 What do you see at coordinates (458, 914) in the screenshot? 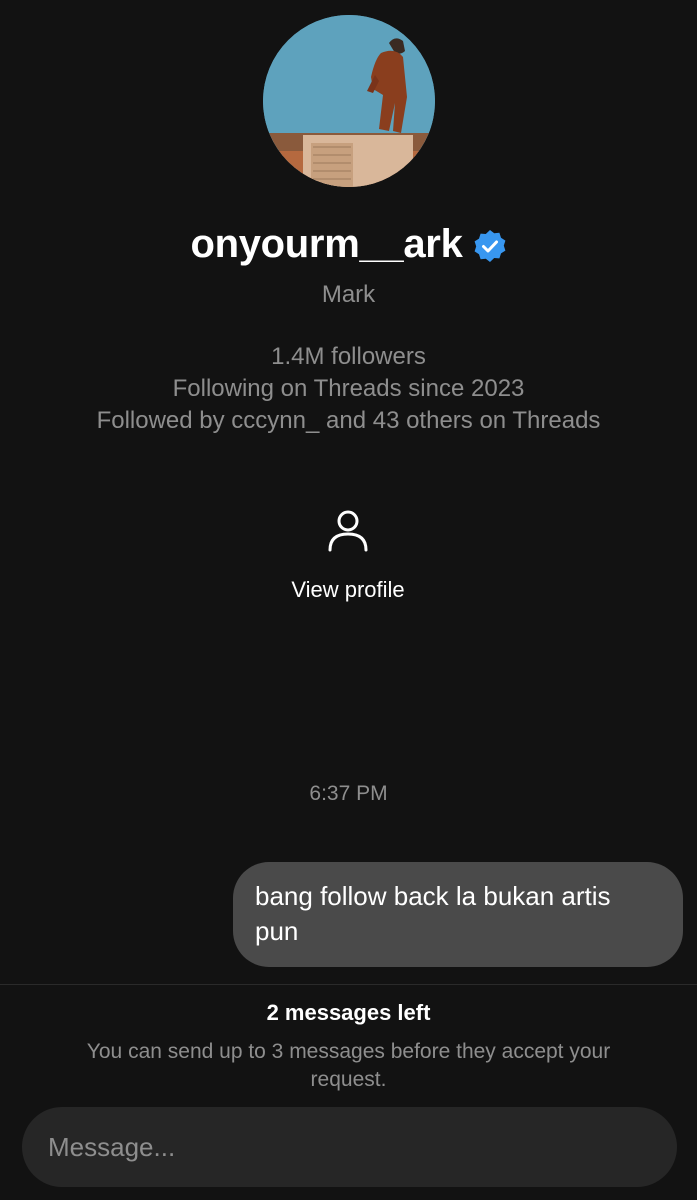
I see `sent-message-bubble: bang follow back la bukan artis pun` at bounding box center [458, 914].